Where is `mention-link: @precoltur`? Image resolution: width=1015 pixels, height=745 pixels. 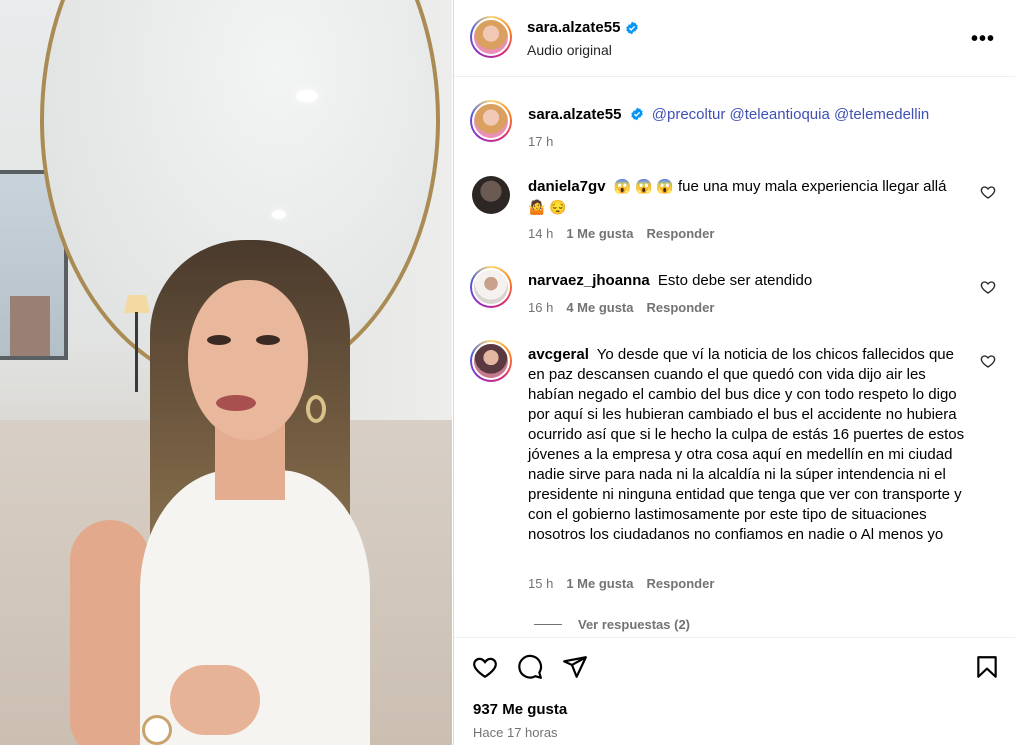
mention-link: @precoltur is located at coordinates (689, 114).